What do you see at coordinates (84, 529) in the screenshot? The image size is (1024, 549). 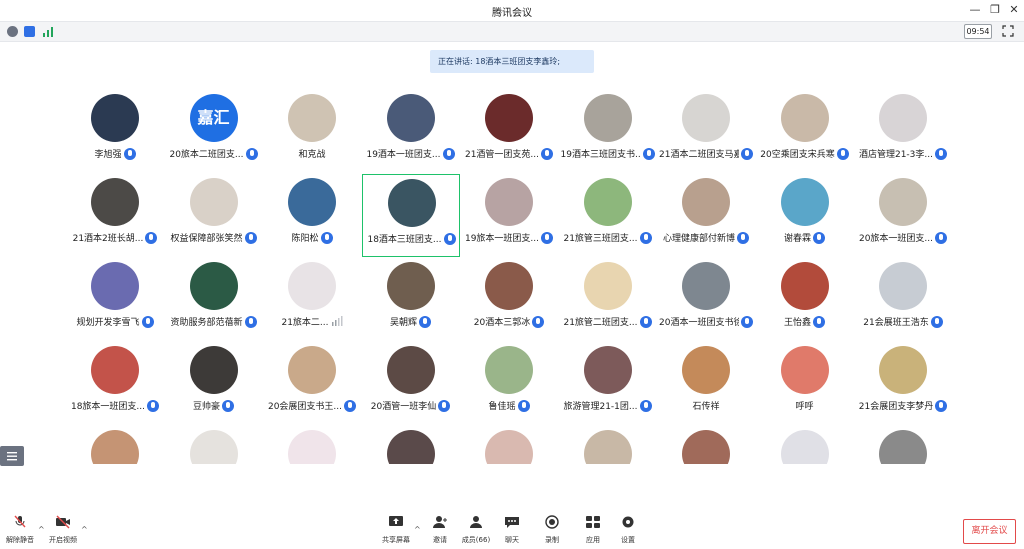 I see `video-options-chevron-icon: ^` at bounding box center [84, 529].